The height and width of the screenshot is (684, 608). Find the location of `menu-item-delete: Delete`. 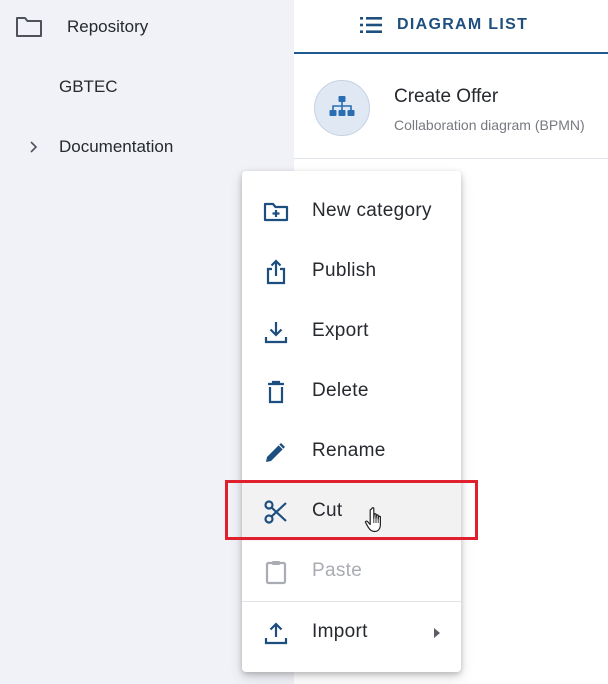

menu-item-delete: Delete is located at coordinates (351, 391).